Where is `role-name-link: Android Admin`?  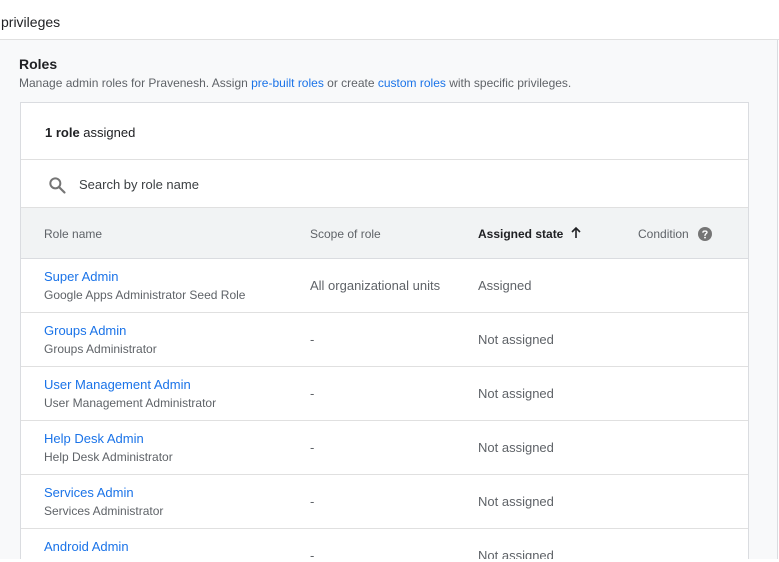 role-name-link: Android Admin is located at coordinates (86, 546).